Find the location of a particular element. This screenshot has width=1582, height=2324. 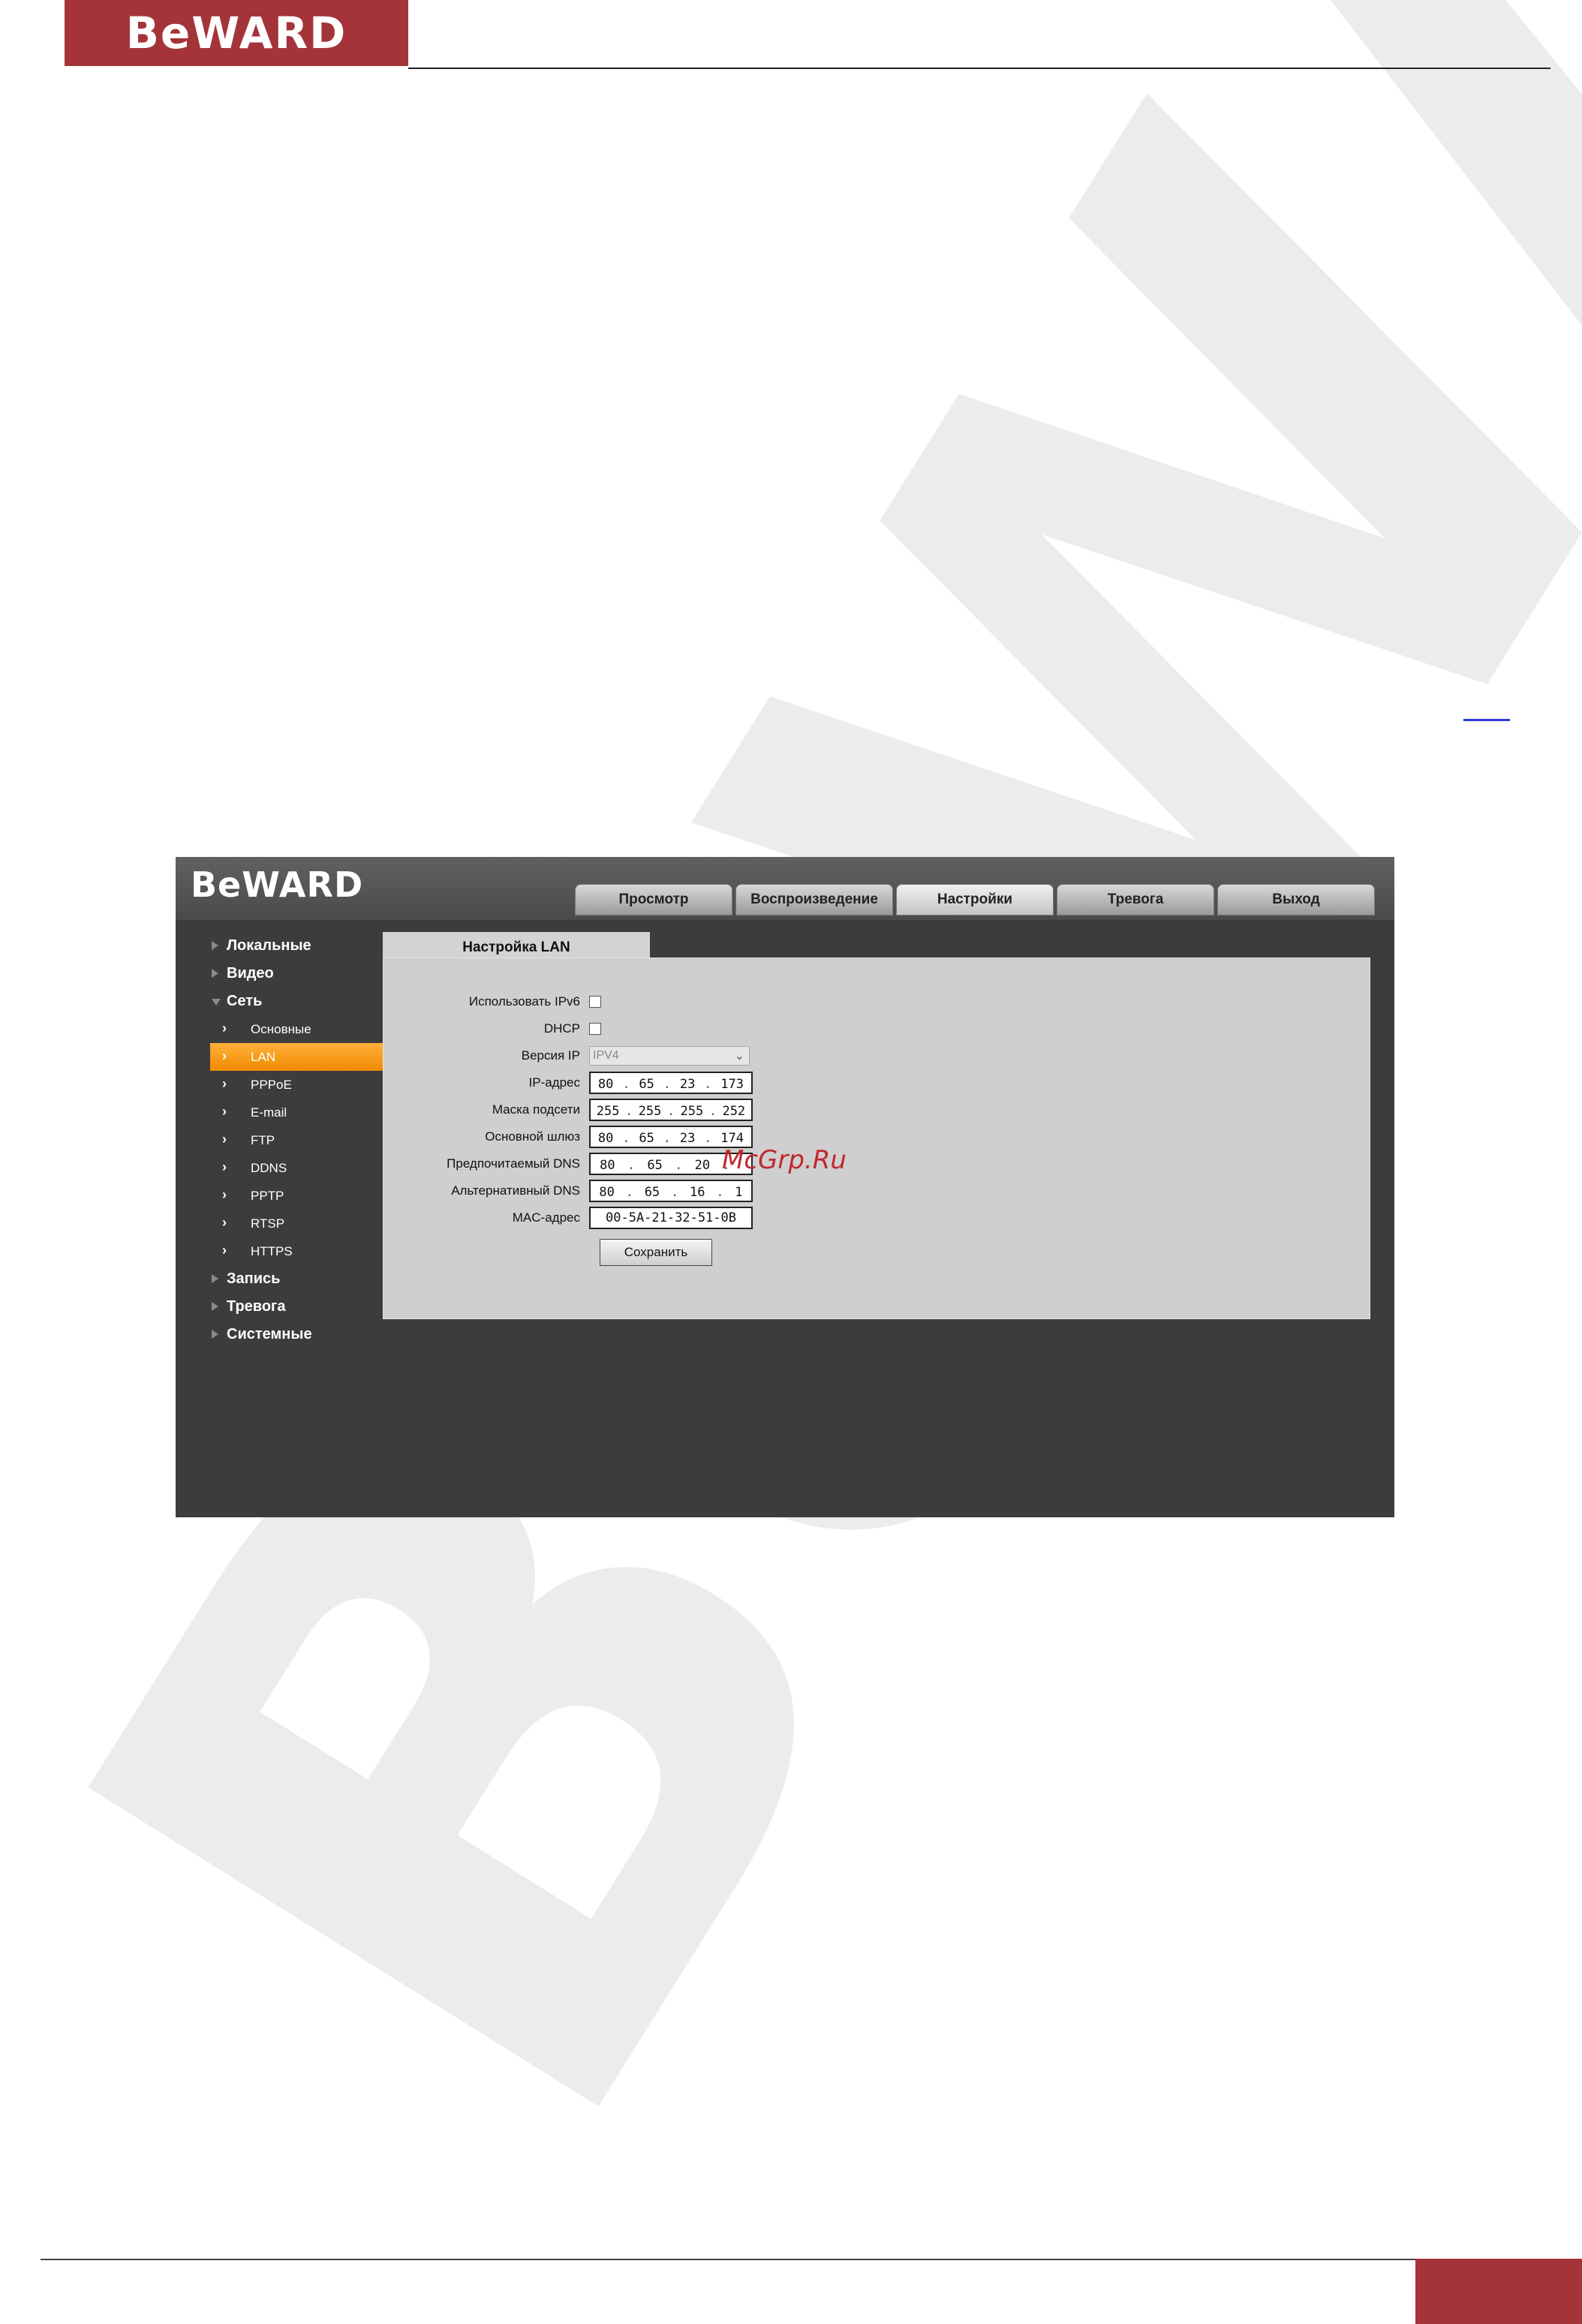

mac-address-field: 00-5A-21-32-51-0B is located at coordinates (671, 1218).